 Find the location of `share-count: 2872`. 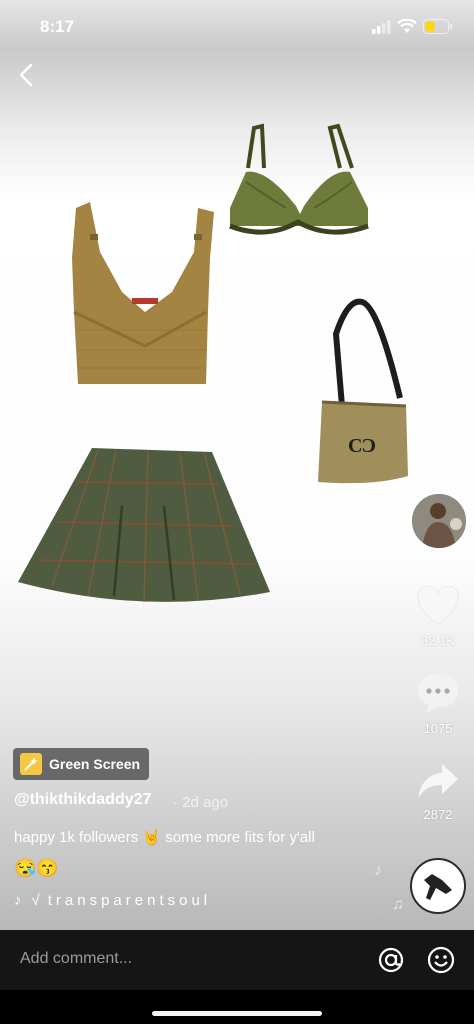

share-count: 2872 is located at coordinates (438, 814).